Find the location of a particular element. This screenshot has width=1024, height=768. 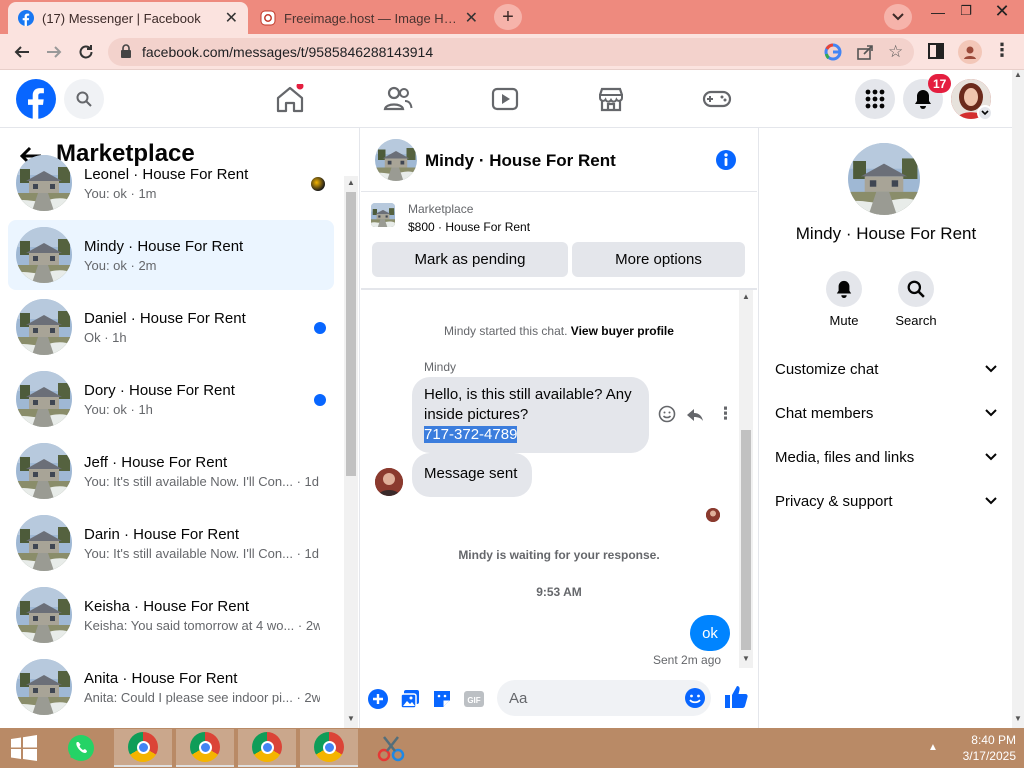

more-options-button: More options is located at coordinates (658, 259).